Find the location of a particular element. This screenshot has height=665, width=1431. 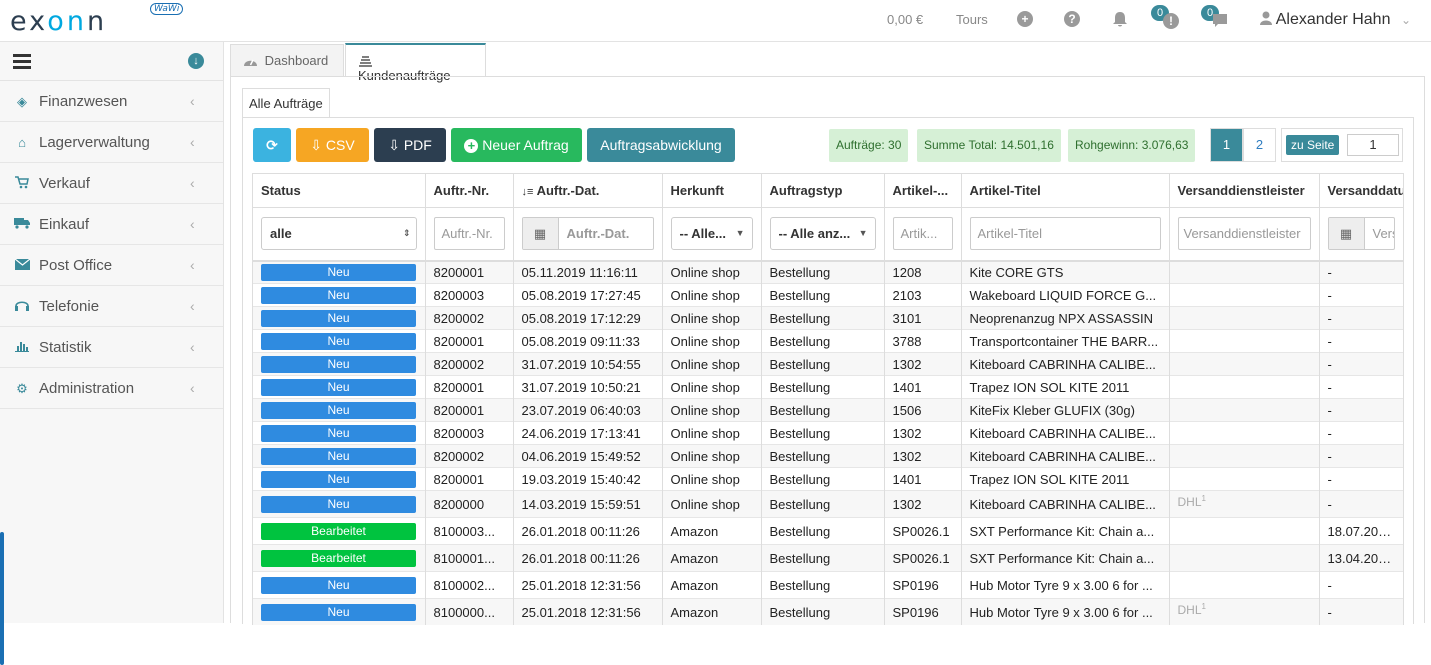

shipping-provider-text: DHL is located at coordinates (1189, 610).